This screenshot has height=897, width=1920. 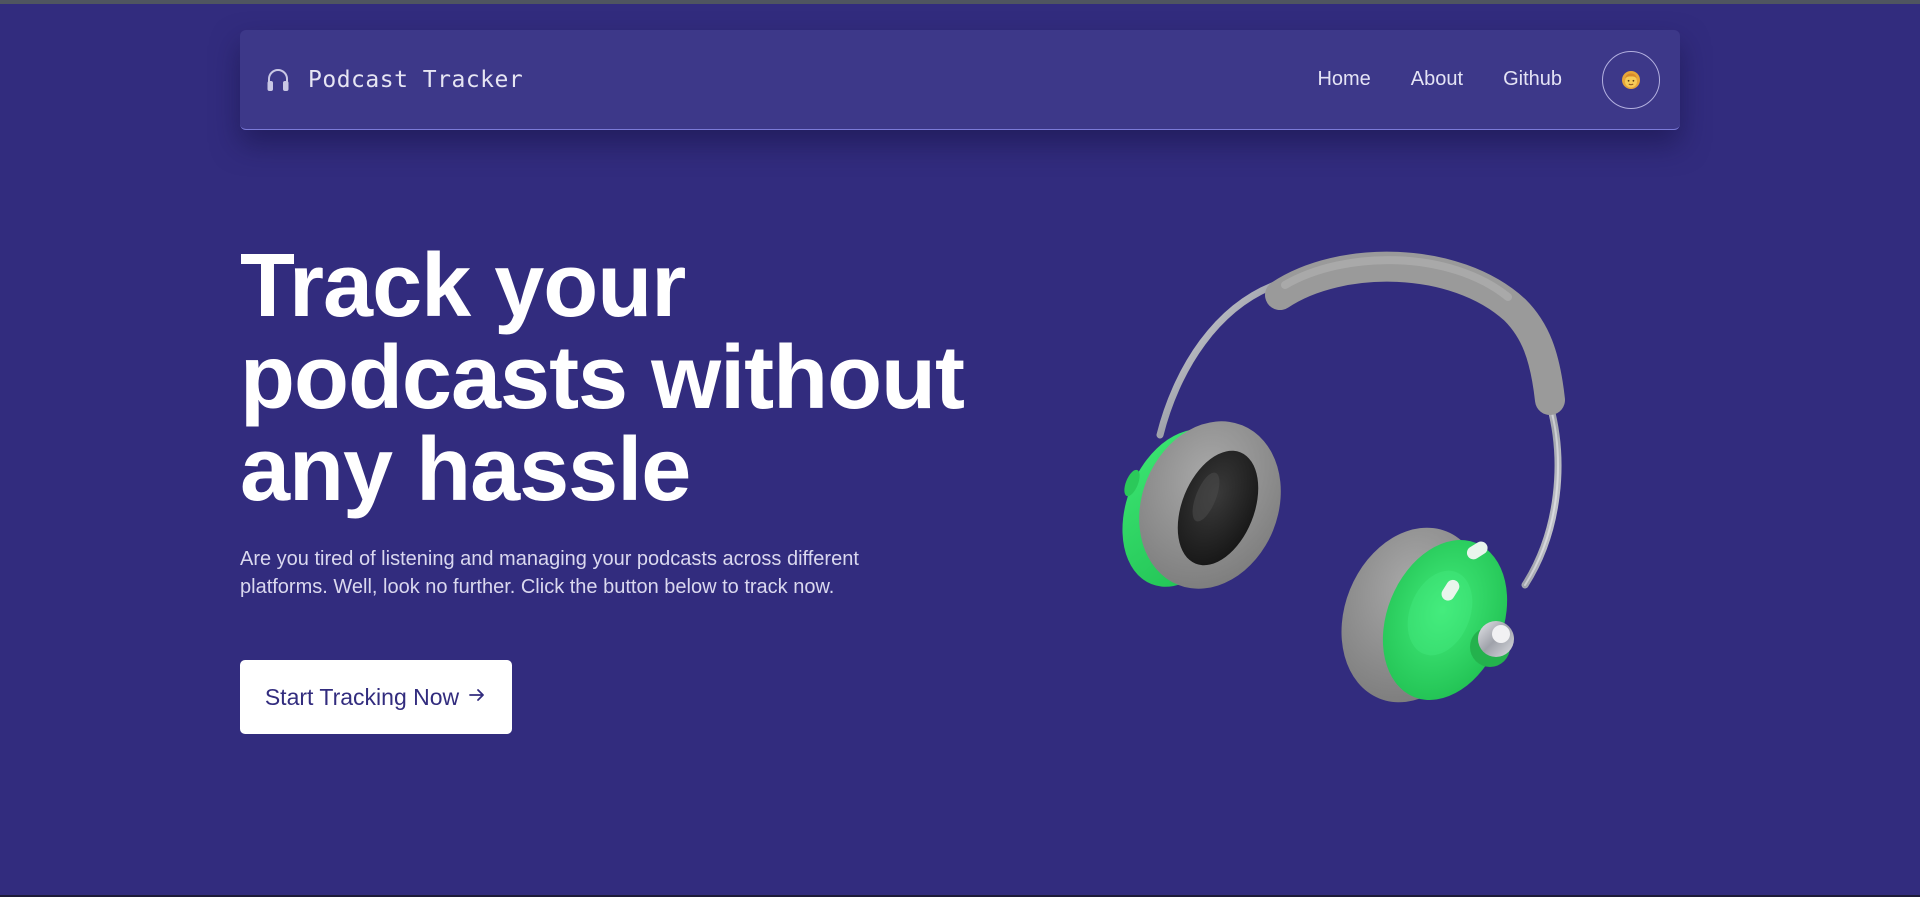 I want to click on start-tracking-button: Start Tracking Now, so click(x=376, y=697).